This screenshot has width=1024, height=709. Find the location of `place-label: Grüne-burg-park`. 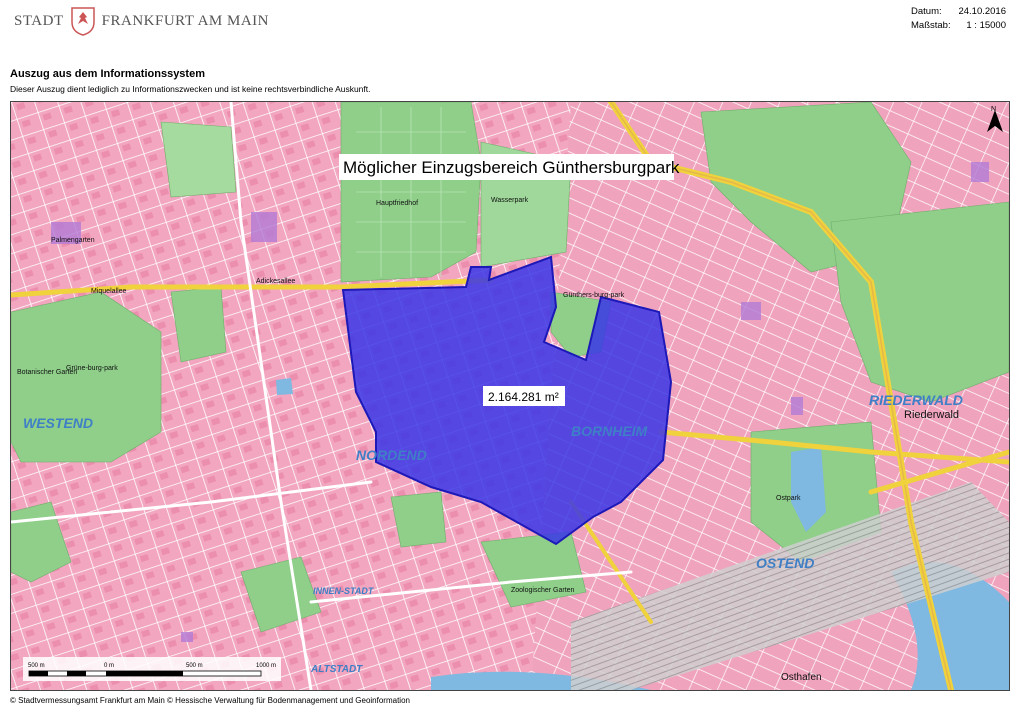

place-label: Grüne-burg-park is located at coordinates (92, 368).